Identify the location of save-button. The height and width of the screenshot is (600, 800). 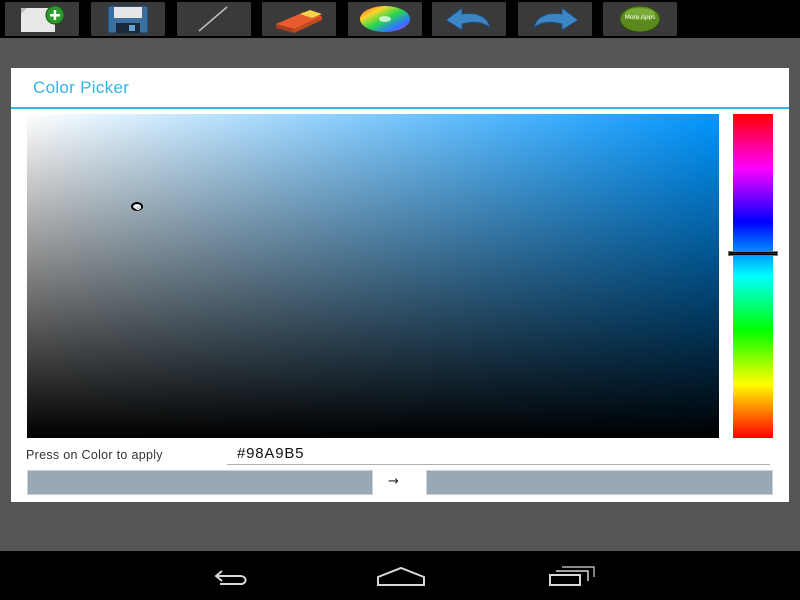
(128, 19).